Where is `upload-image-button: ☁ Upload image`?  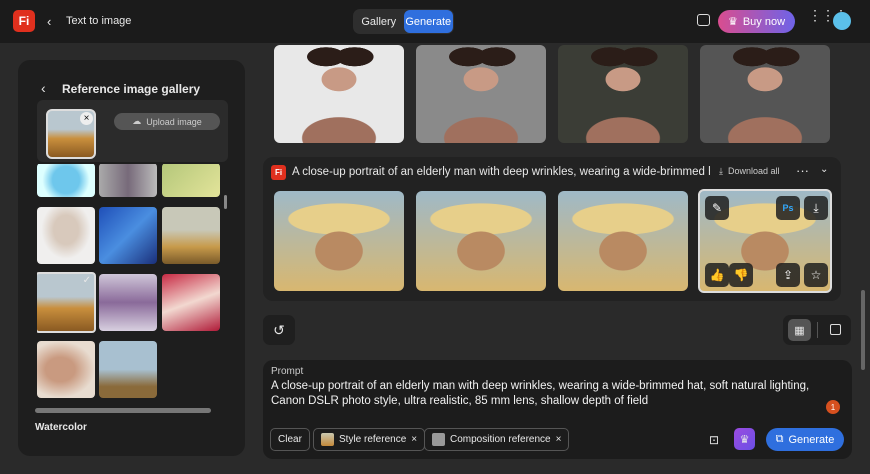
upload-image-button: ☁ Upload image is located at coordinates (167, 121).